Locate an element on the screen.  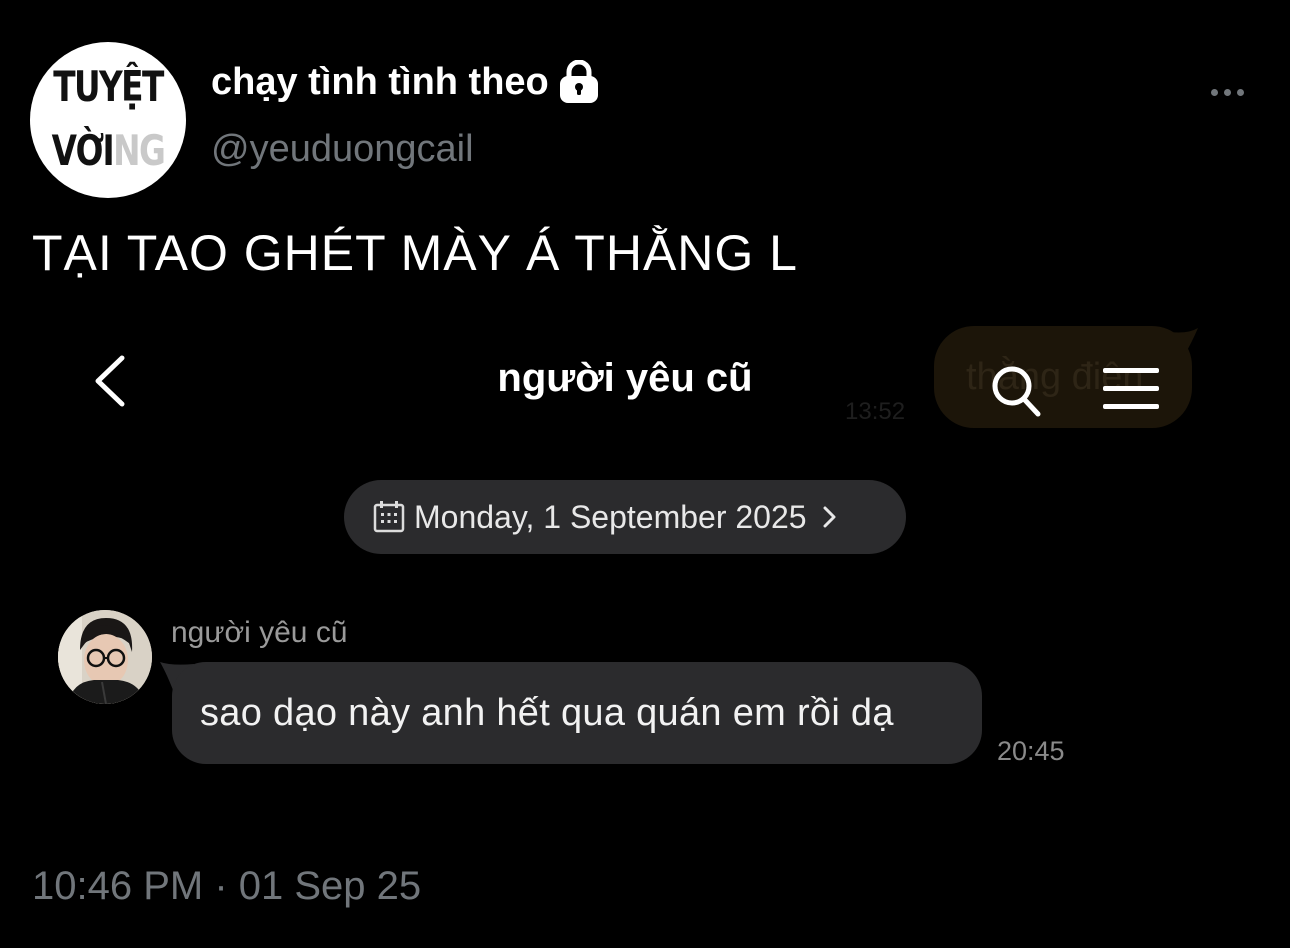
hamburger-menu-icon is located at coordinates (1131, 388).